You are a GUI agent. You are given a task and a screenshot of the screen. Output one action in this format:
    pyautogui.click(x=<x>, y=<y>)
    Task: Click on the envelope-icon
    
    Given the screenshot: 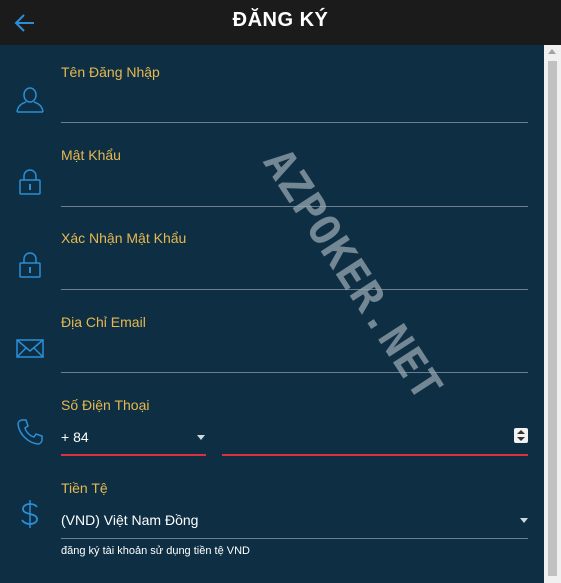 What is the action you would take?
    pyautogui.click(x=30, y=348)
    